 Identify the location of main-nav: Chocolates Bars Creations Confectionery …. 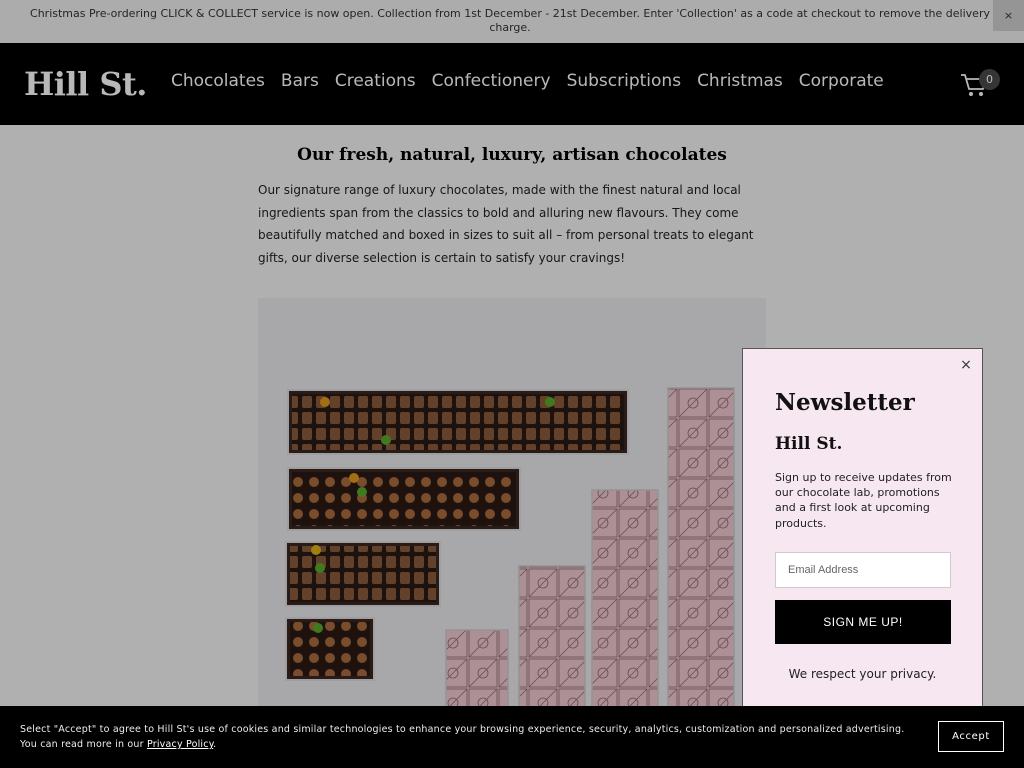
(535, 81).